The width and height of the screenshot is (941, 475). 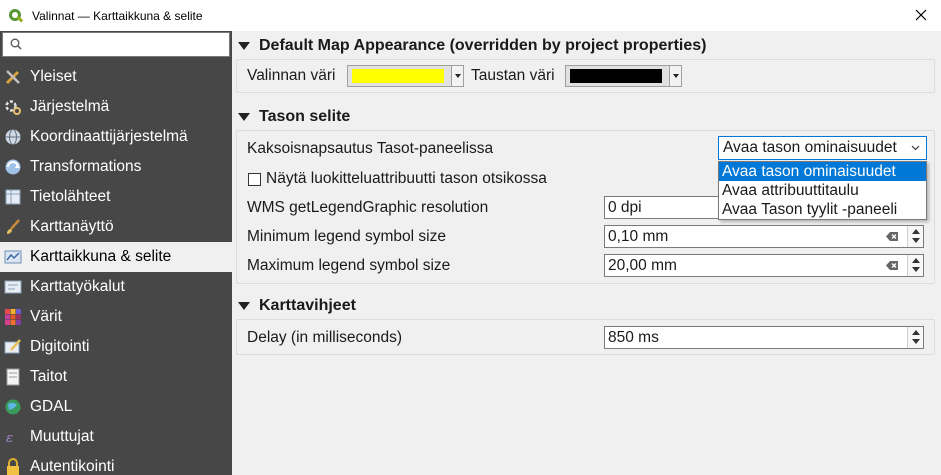 What do you see at coordinates (109, 136) in the screenshot?
I see `sidebar-item-label: Koordinaattijärjestelmä` at bounding box center [109, 136].